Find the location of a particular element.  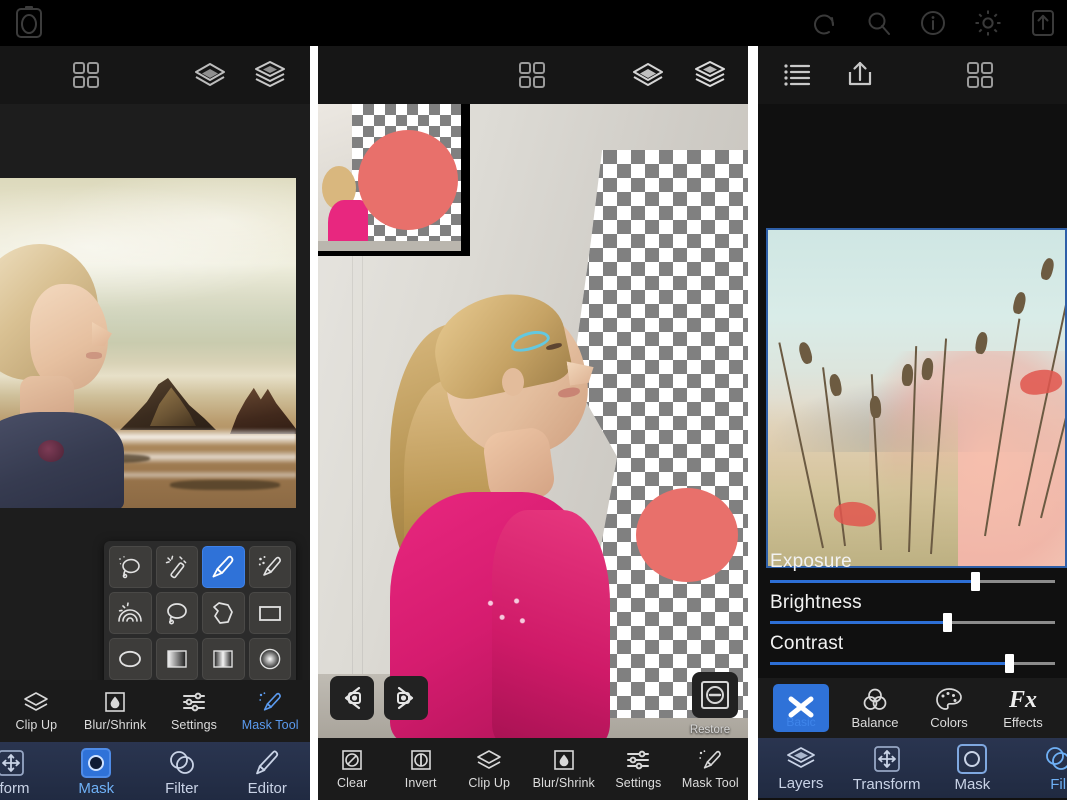

polygon-lasso-tool is located at coordinates (223, 613).